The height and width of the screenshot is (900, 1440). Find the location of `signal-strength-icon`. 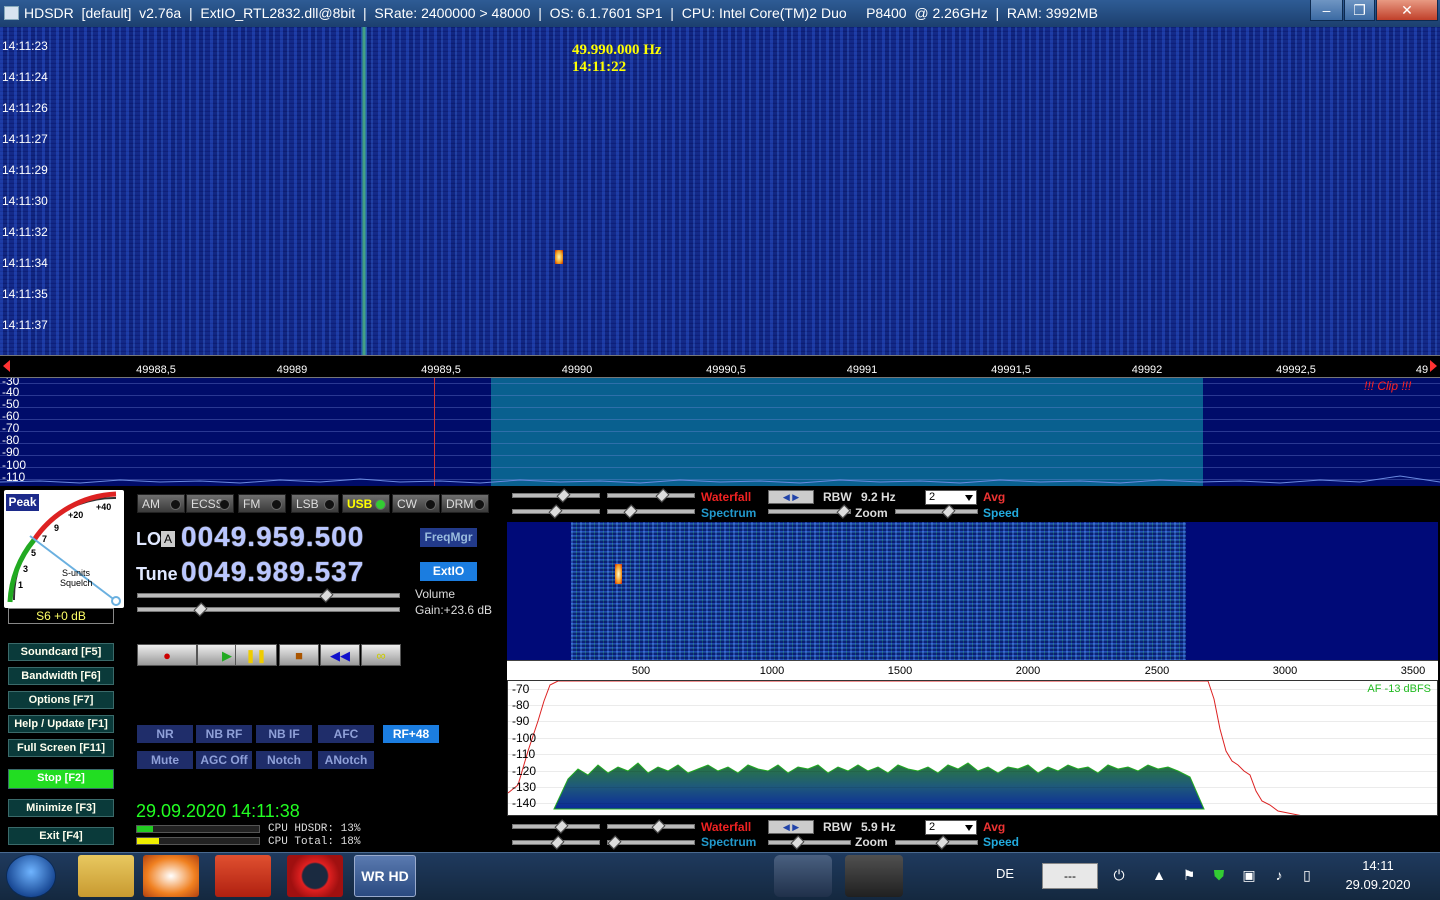

signal-strength-icon is located at coordinates (874, 876).